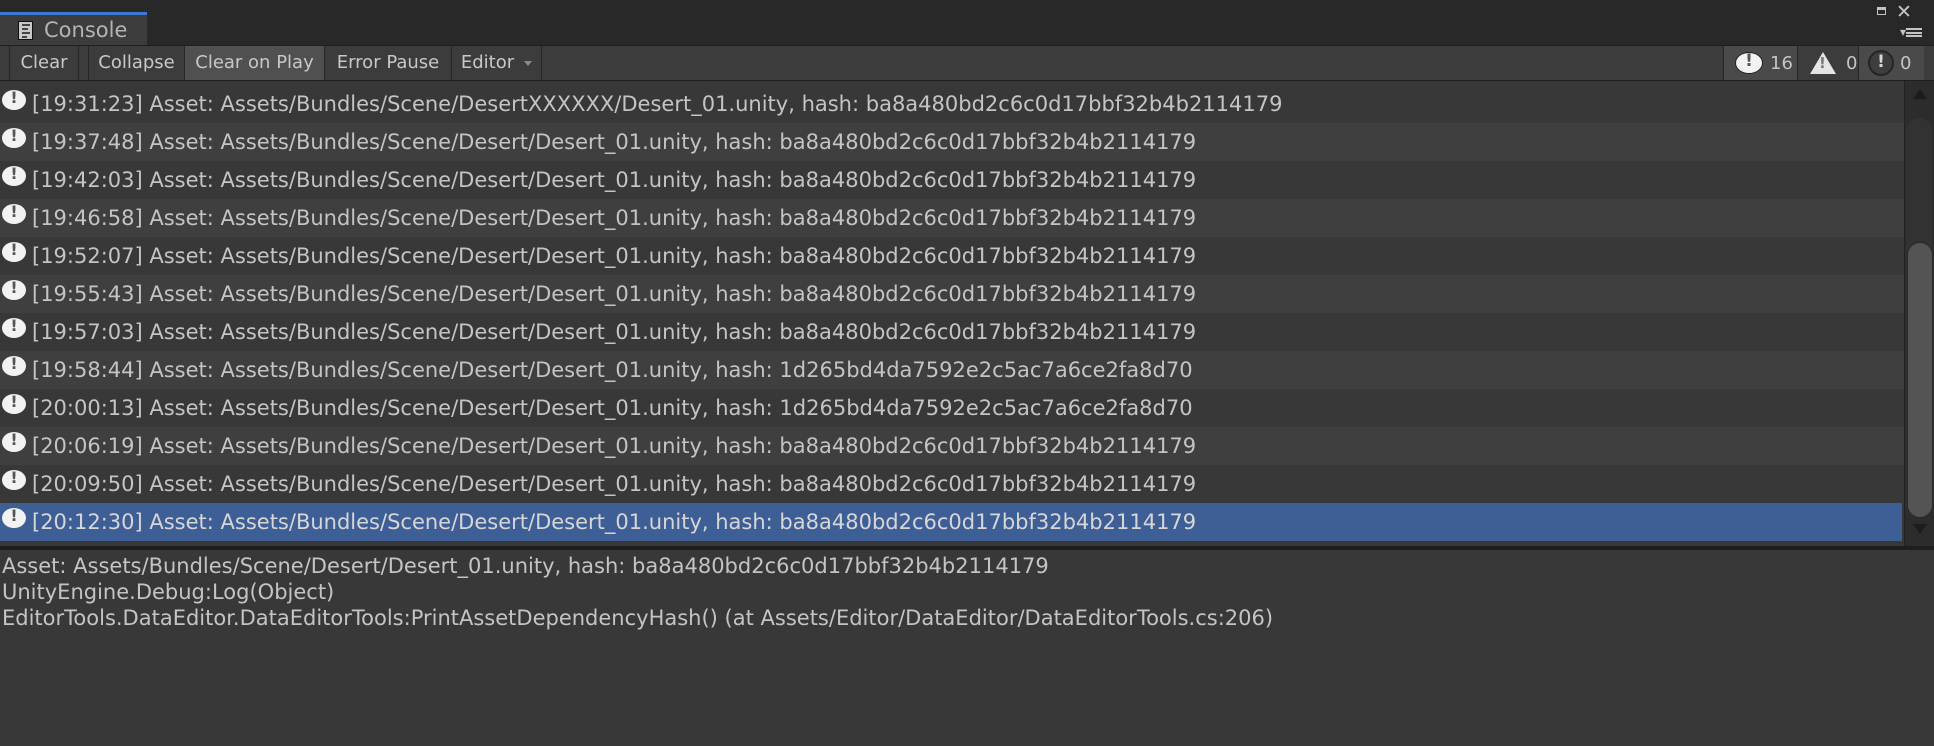  I want to click on window-titlebar: Console ✕ ▾, so click(967, 22).